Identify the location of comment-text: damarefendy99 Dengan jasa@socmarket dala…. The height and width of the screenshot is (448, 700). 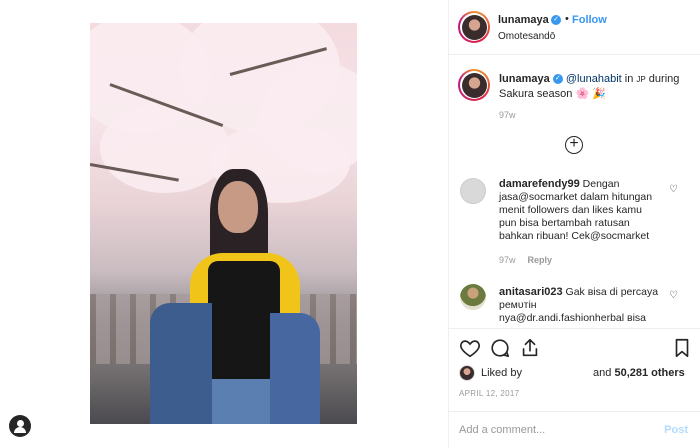
(579, 210).